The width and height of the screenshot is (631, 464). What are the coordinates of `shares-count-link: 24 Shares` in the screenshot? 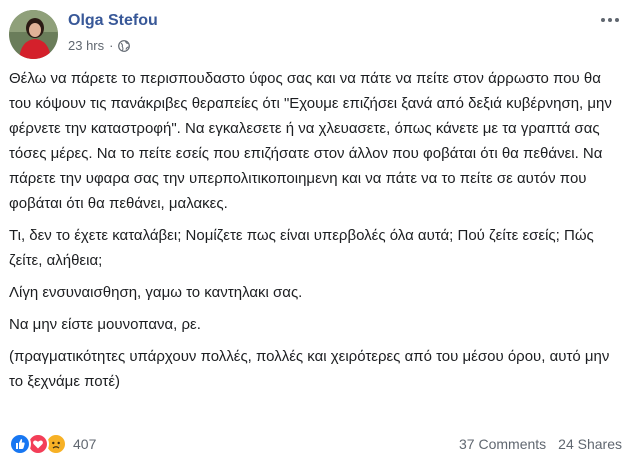 It's located at (590, 444).